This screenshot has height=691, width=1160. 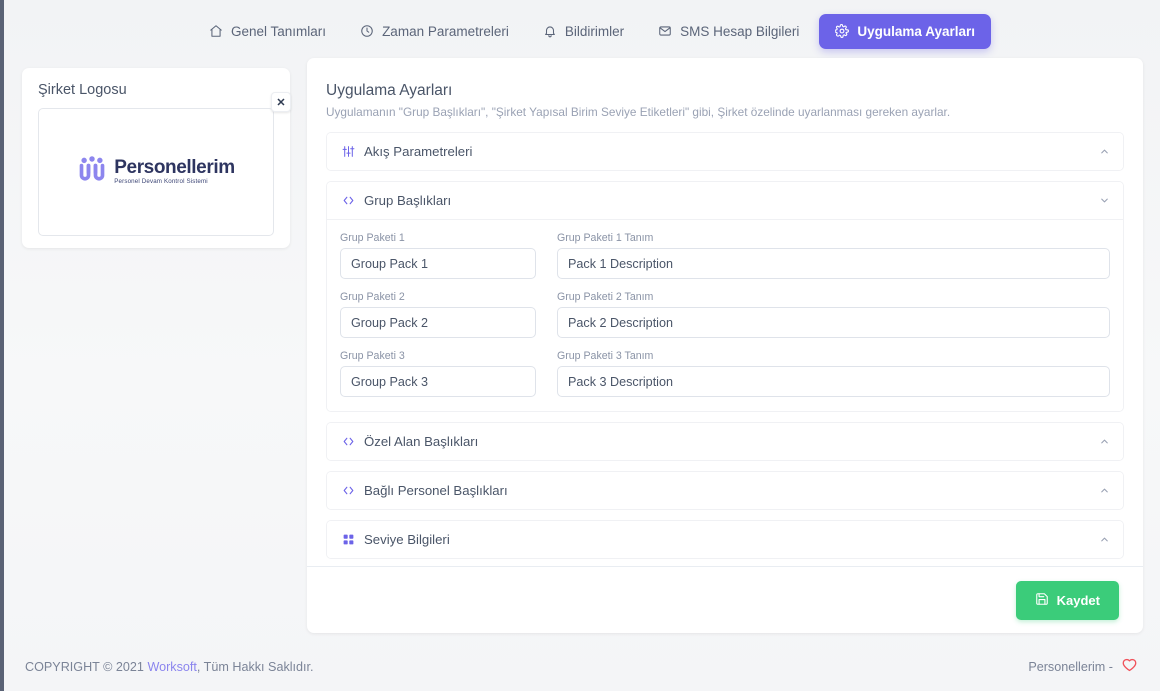 I want to click on nav-item-uygulama-ayarlari: Uygulama Ayarları, so click(x=905, y=31).